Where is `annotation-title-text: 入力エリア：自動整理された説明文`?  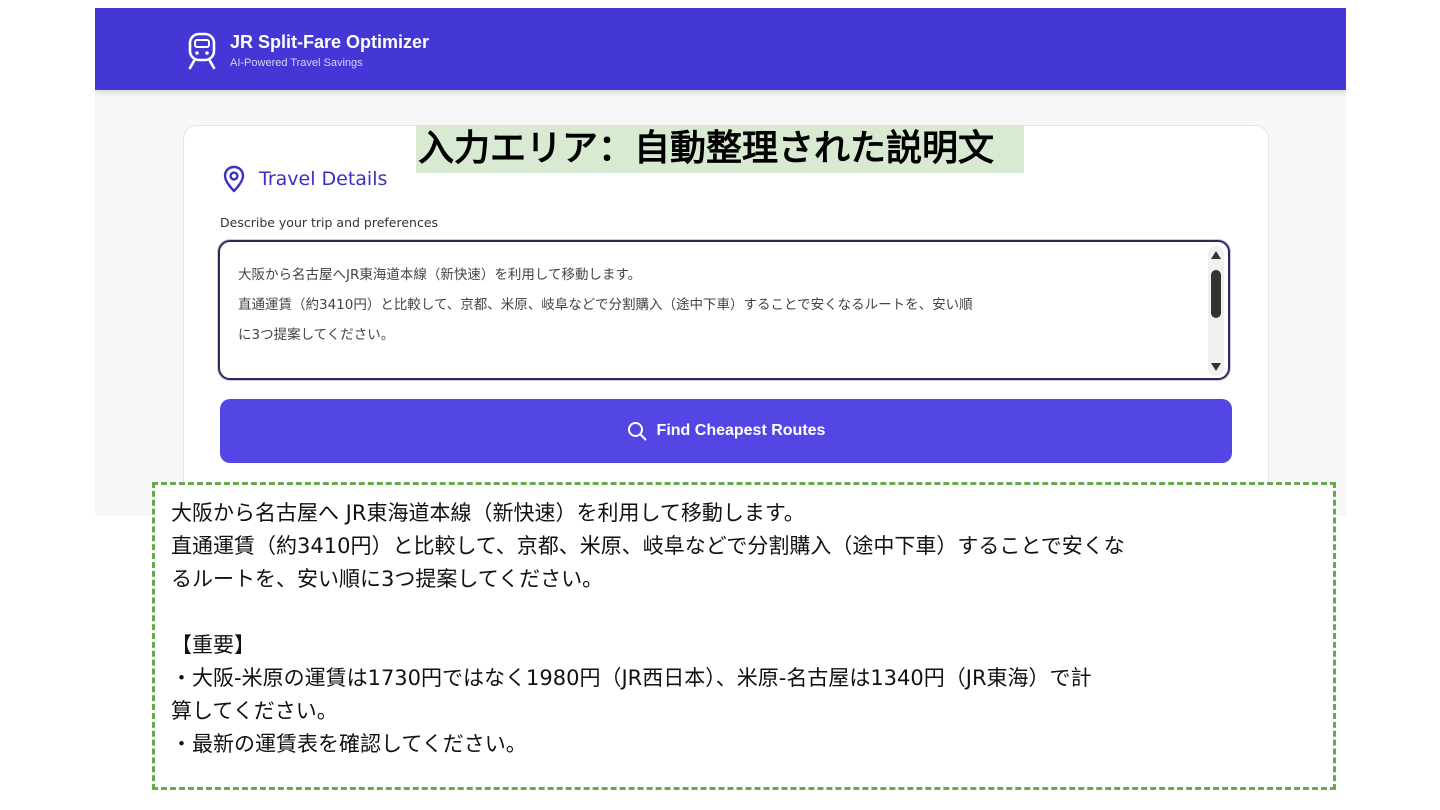
annotation-title-text: 入力エリア：自動整理された説明文 is located at coordinates (706, 148).